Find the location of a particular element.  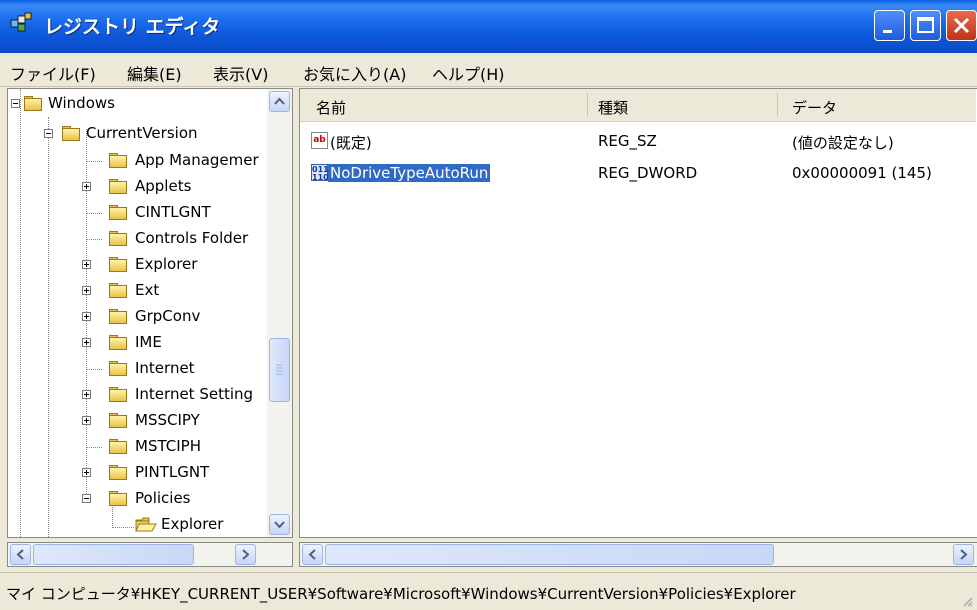

tree-item-cintlgnt: CINTLGNT is located at coordinates (173, 212).